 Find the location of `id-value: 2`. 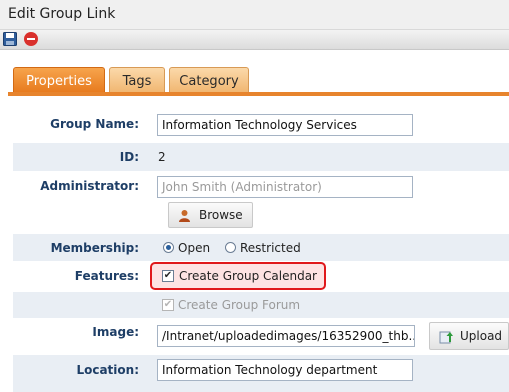

id-value: 2 is located at coordinates (162, 157).